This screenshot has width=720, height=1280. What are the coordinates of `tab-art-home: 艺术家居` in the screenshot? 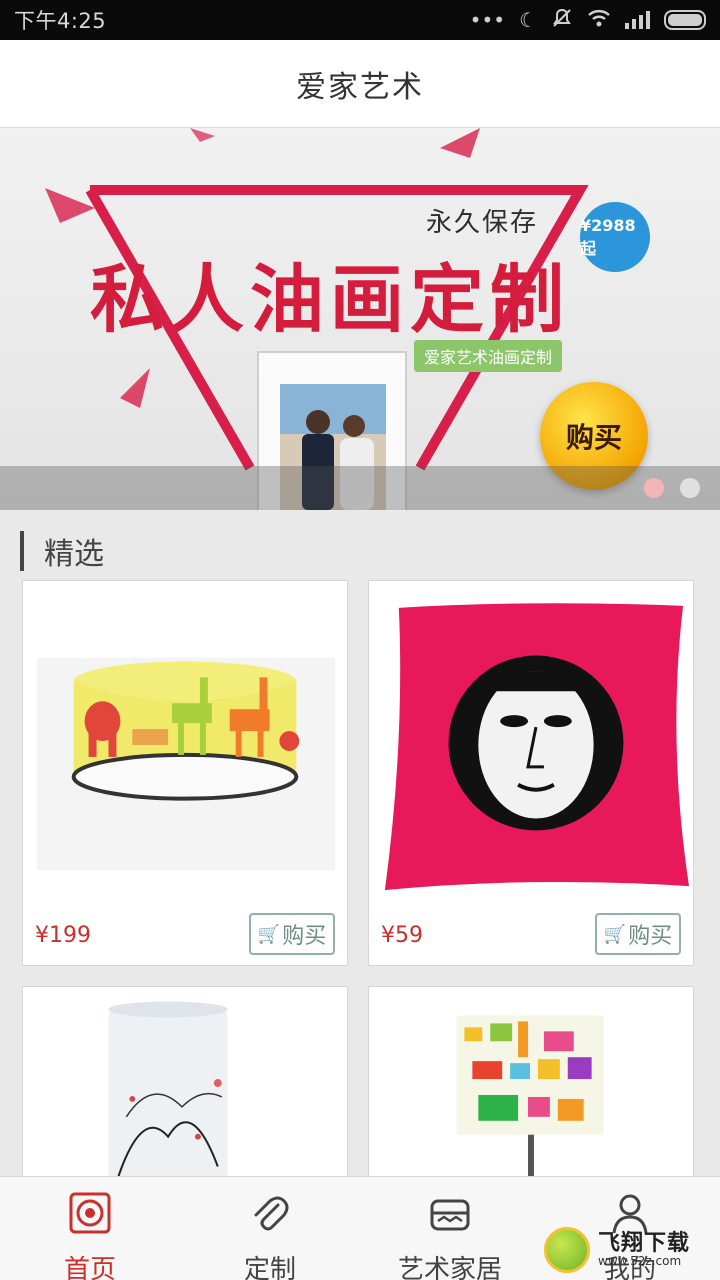 It's located at (450, 1228).